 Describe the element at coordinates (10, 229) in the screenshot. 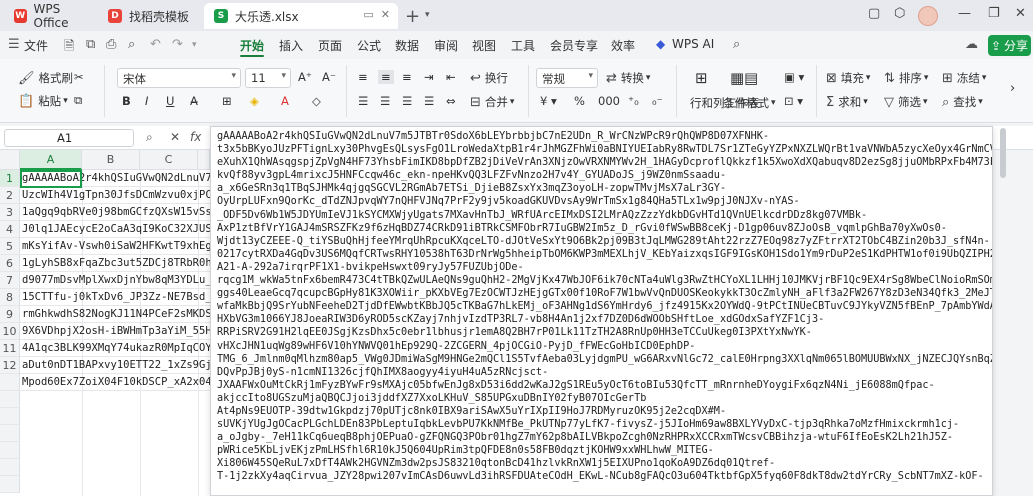

I see `row-header-4: 4` at that location.